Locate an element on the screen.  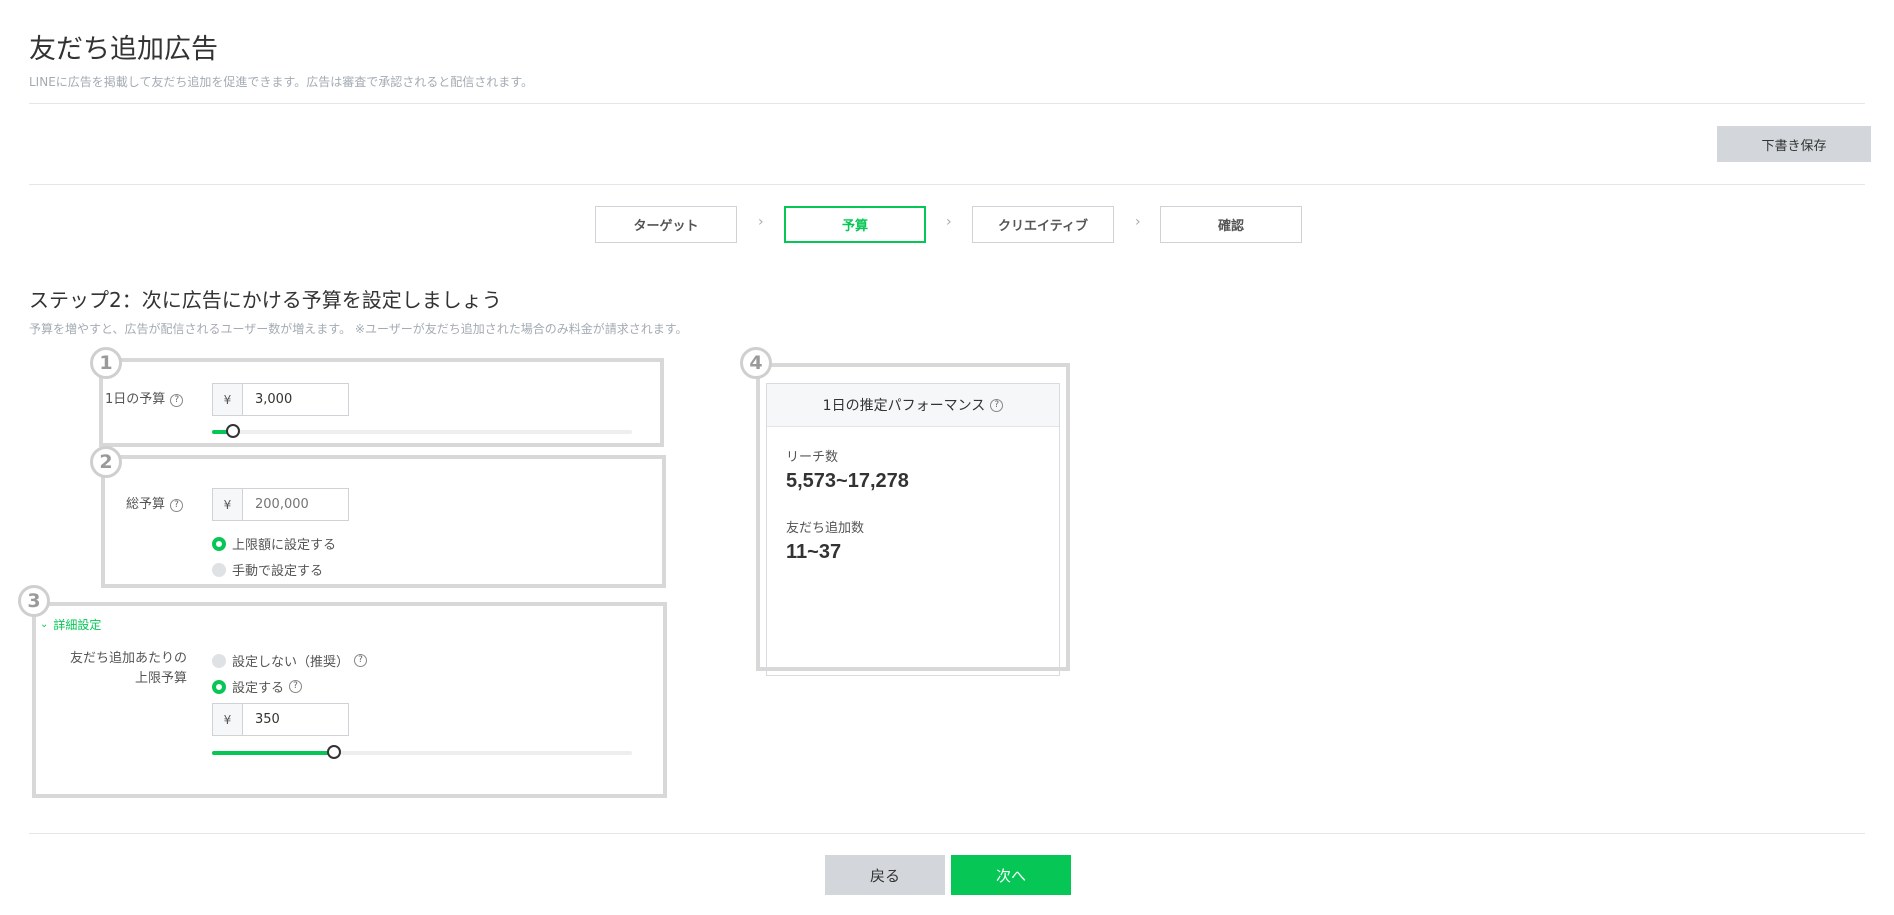
daily-budget-slider is located at coordinates (422, 431).